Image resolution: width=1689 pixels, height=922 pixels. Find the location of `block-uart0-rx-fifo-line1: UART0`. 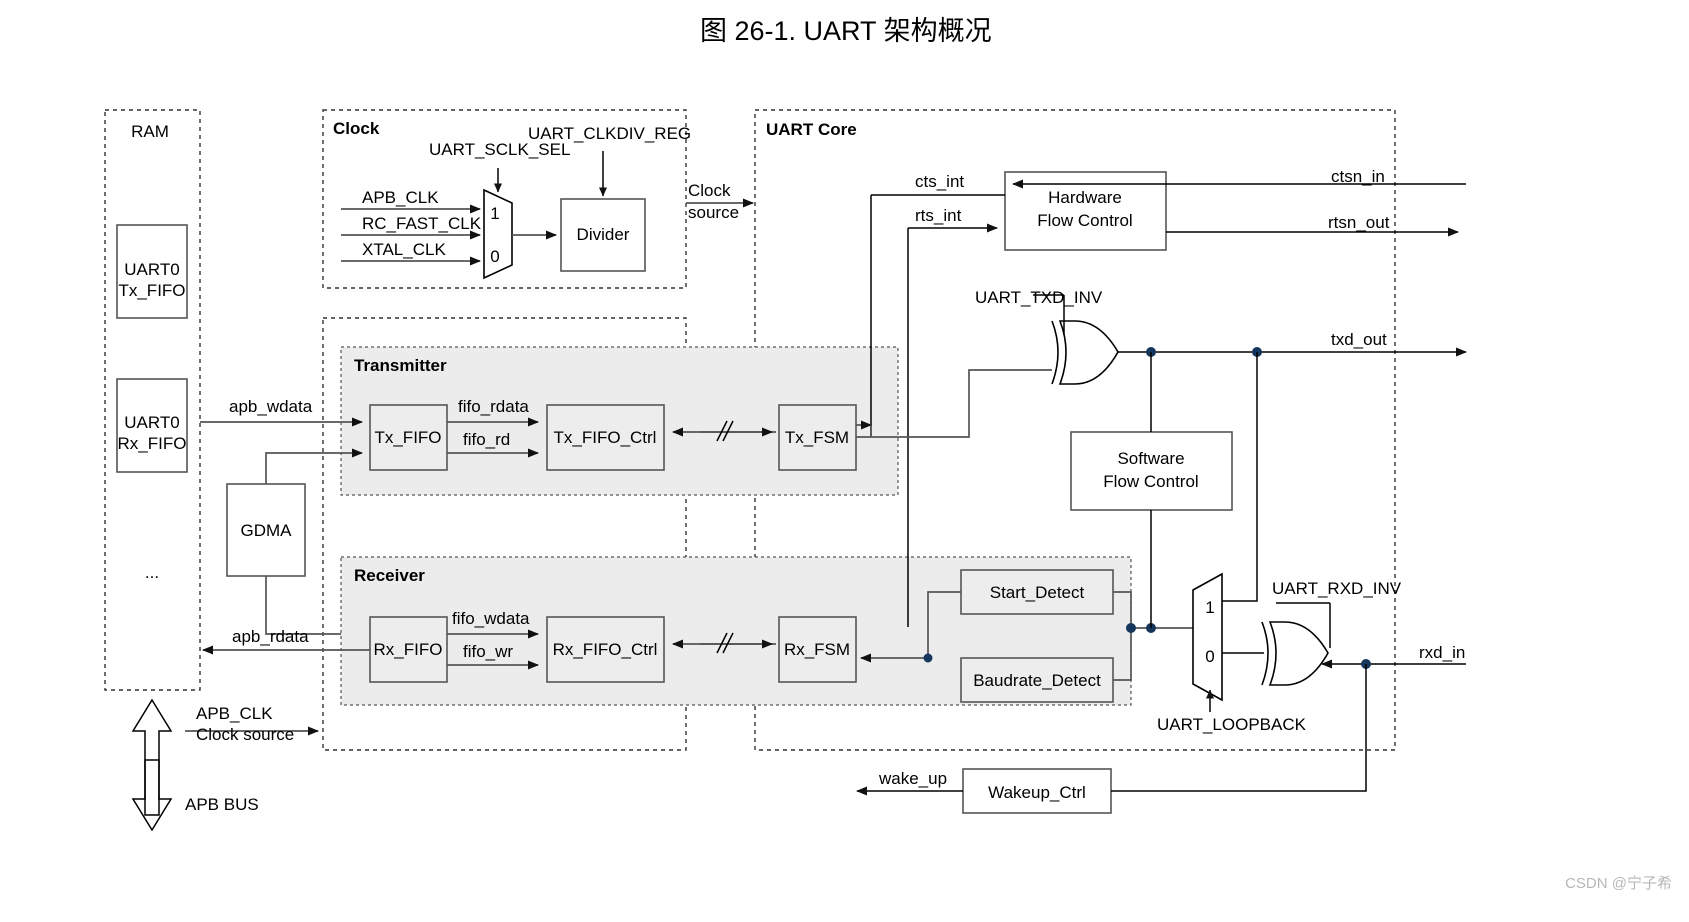

block-uart0-rx-fifo-line1: UART0 is located at coordinates (151, 422).